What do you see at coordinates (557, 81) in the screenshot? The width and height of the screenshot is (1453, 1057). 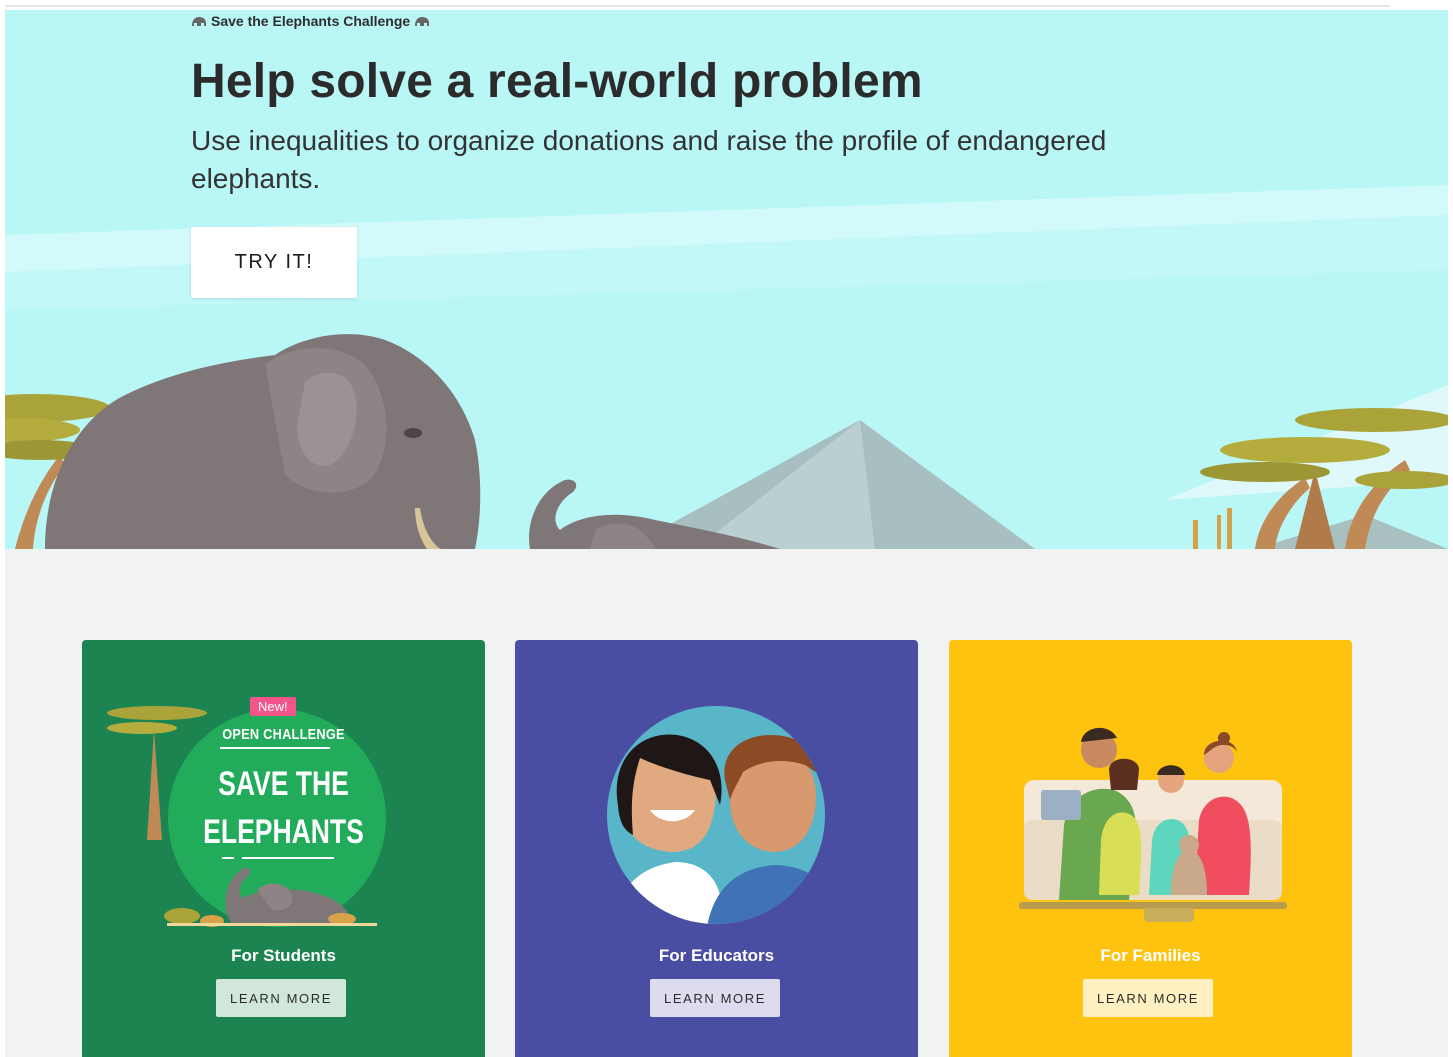 I see `page-title: Help solve a real-world problem` at bounding box center [557, 81].